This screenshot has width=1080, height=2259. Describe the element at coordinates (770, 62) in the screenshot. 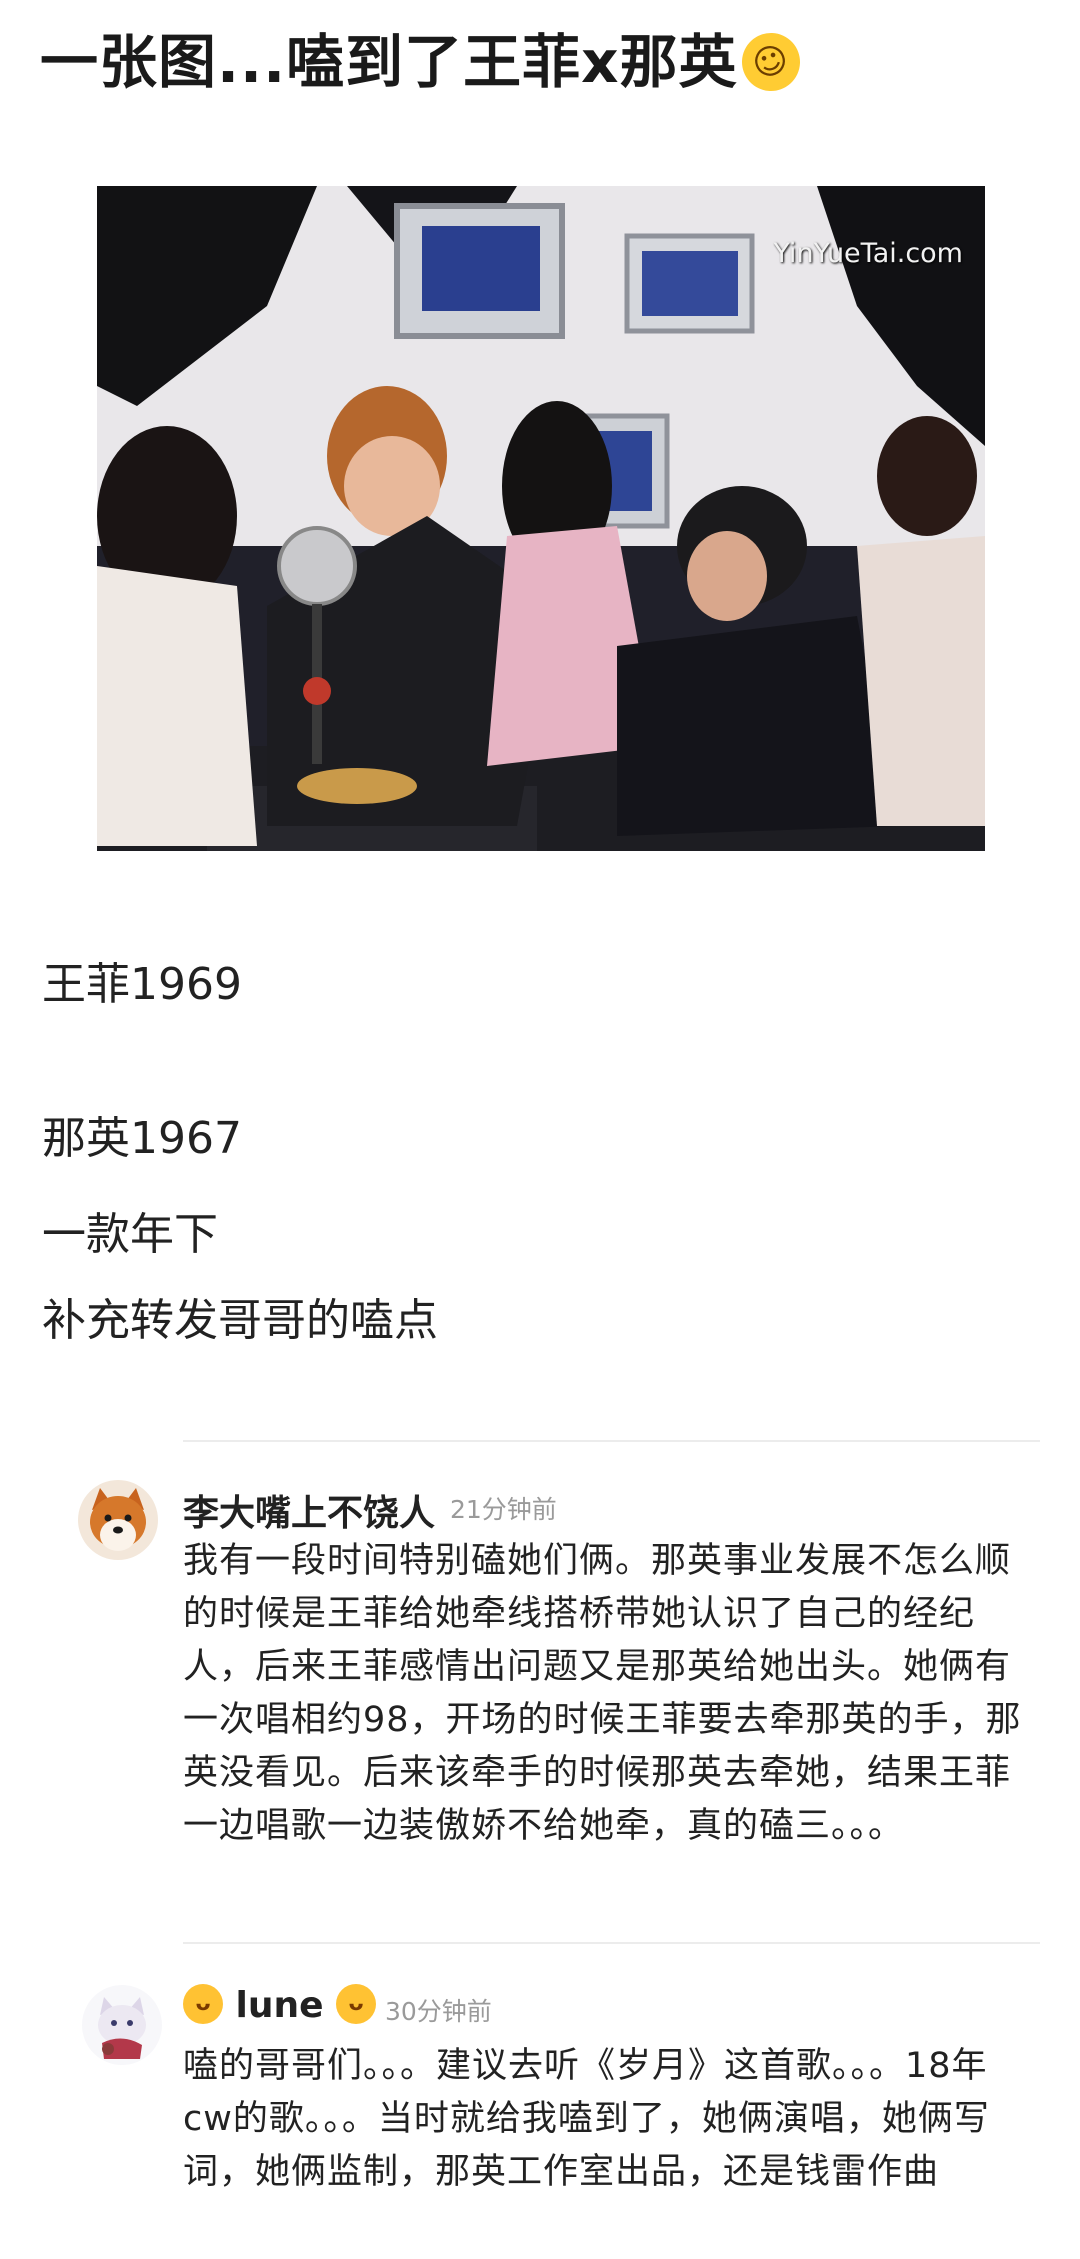

I see `rolling-laughing-emoji-icon: ☺` at that location.